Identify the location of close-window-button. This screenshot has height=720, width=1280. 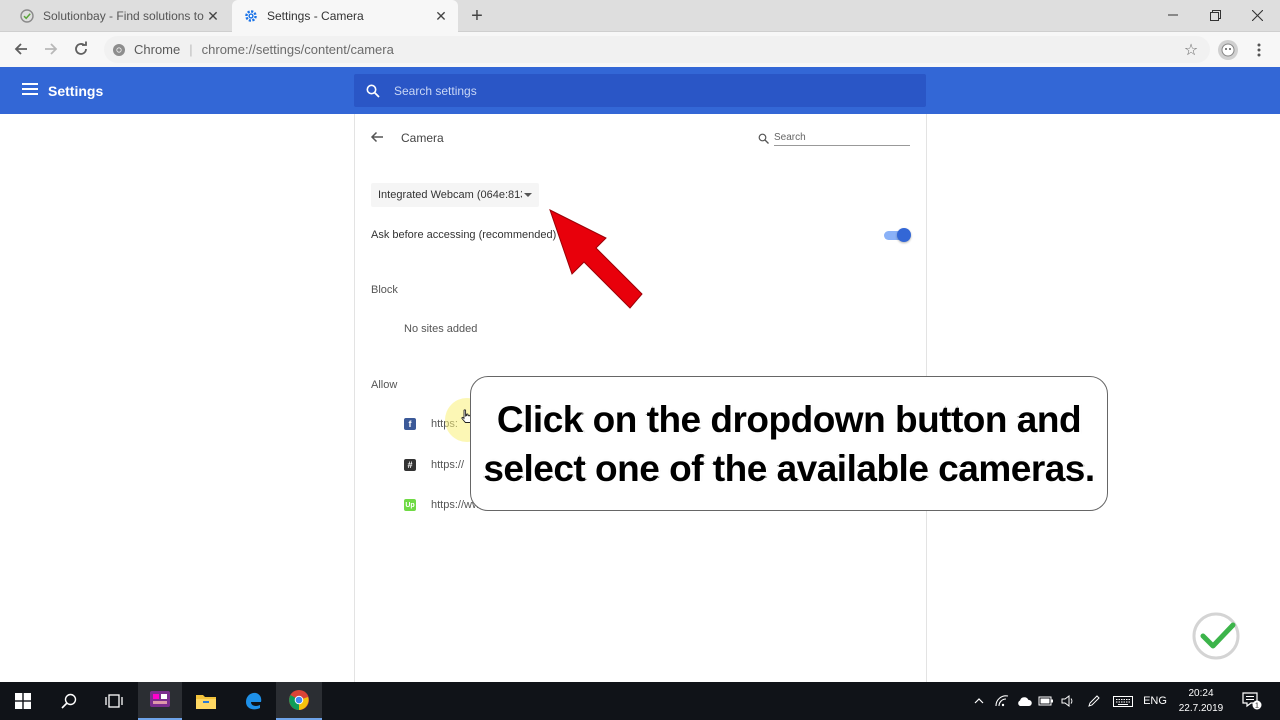
(1257, 15).